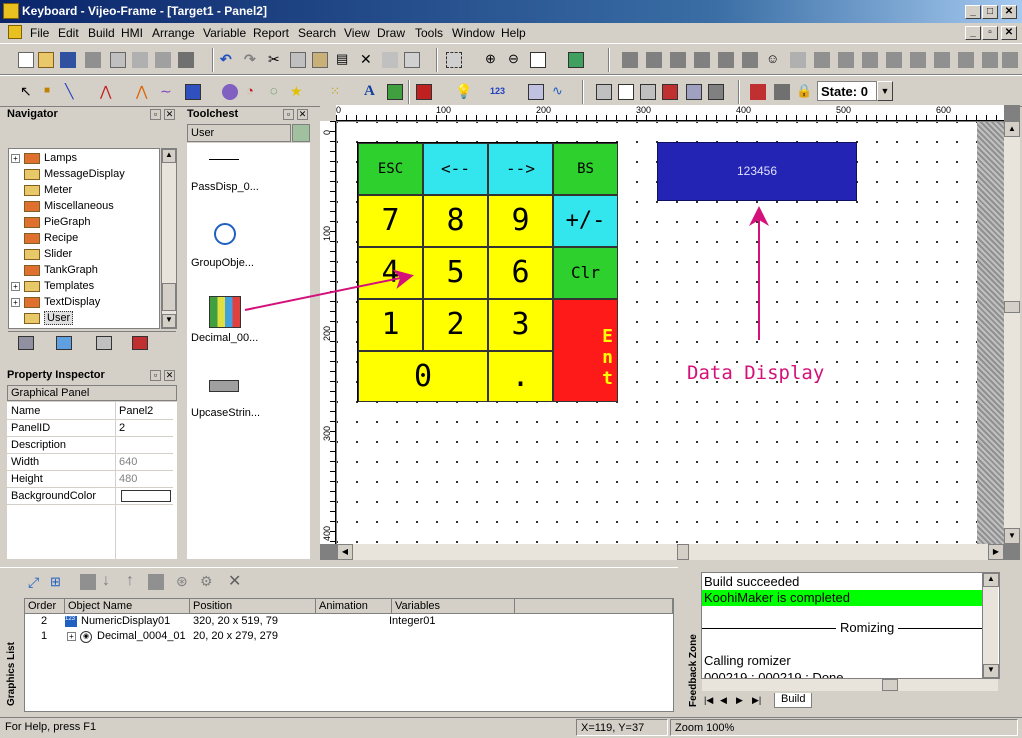 This screenshot has width=1022, height=738. Describe the element at coordinates (395, 92) in the screenshot. I see `image-icon` at that location.